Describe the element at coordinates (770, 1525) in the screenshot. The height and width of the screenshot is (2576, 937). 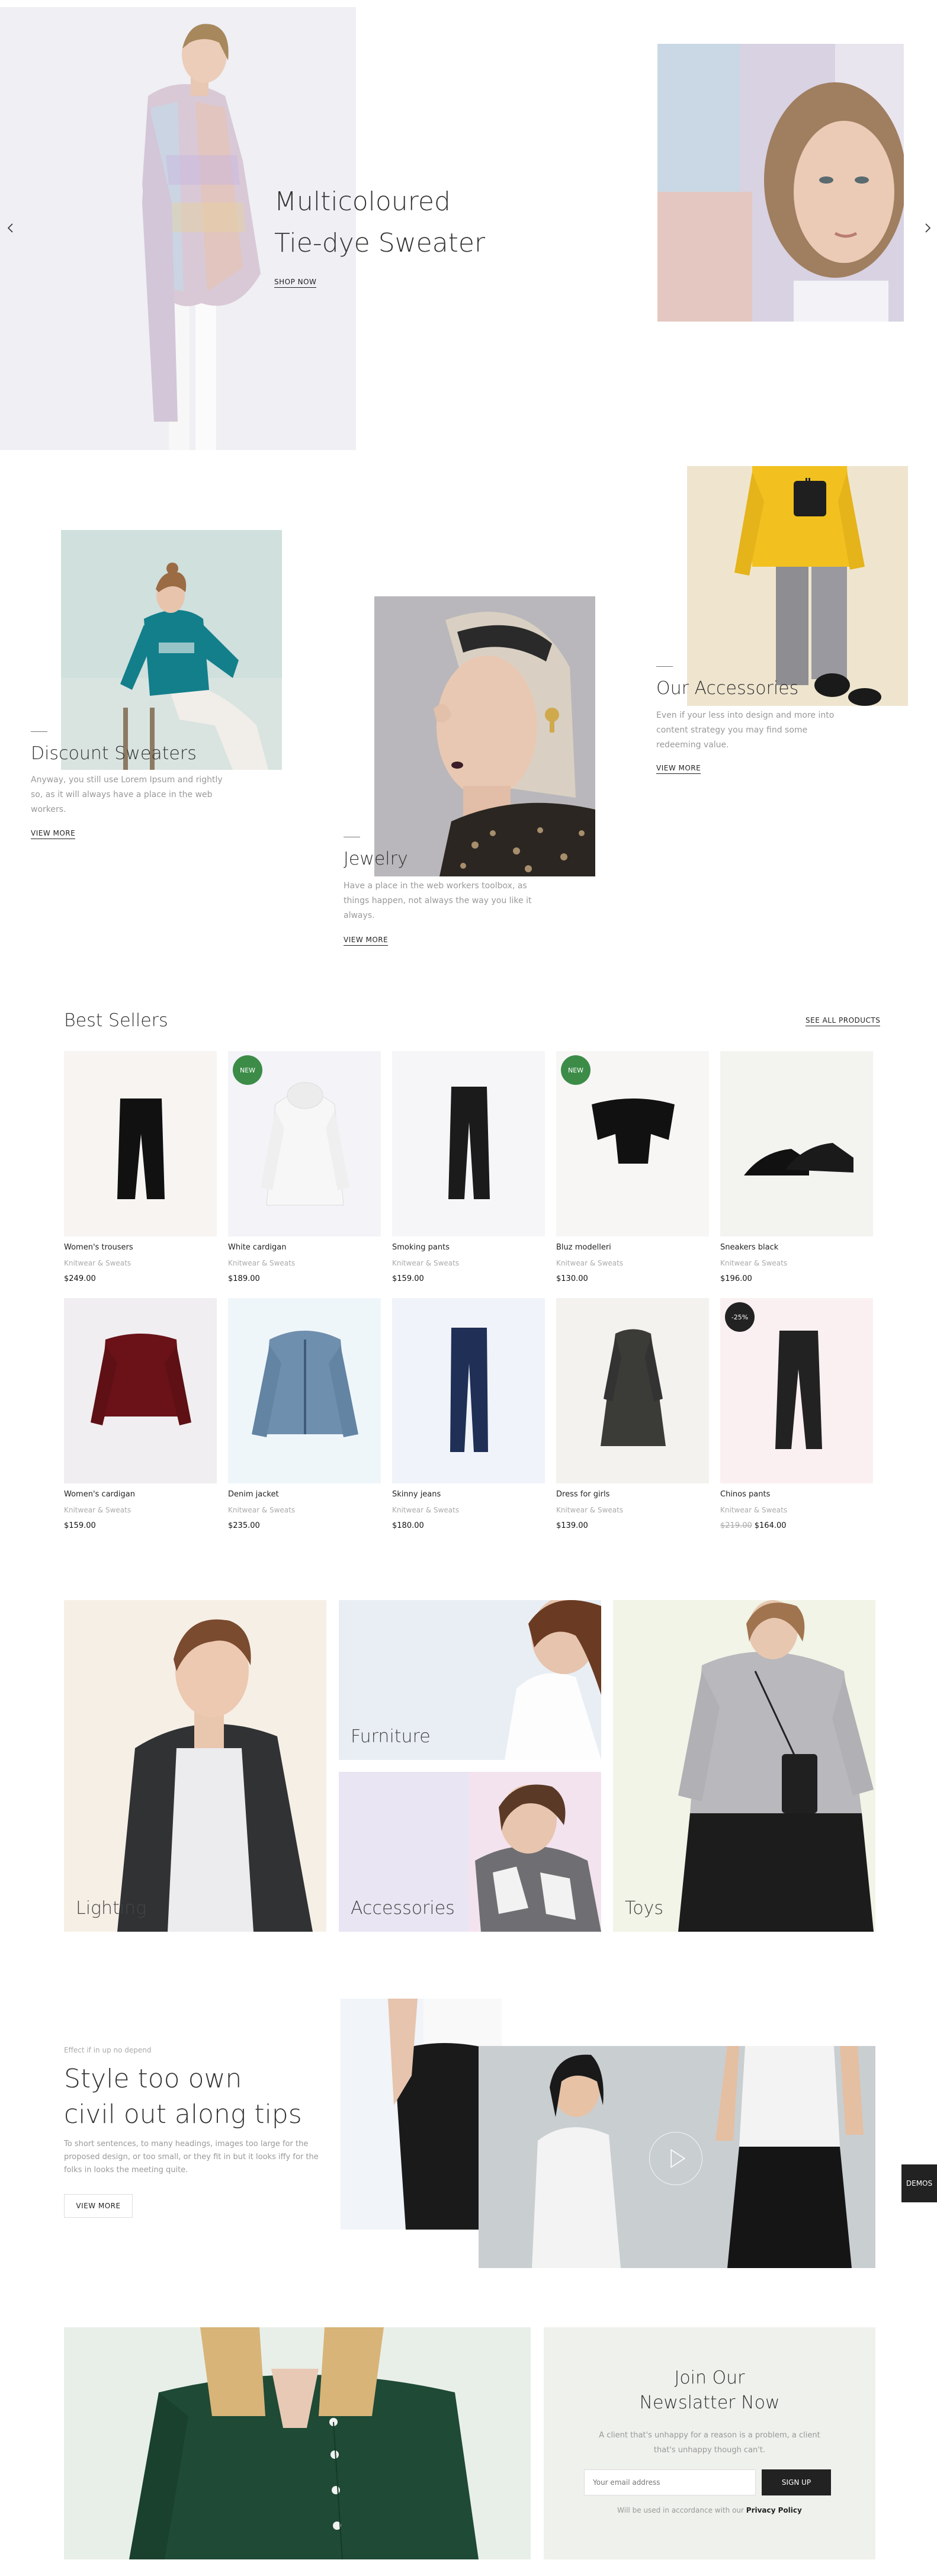
I see `product-current-price: $164.00` at that location.